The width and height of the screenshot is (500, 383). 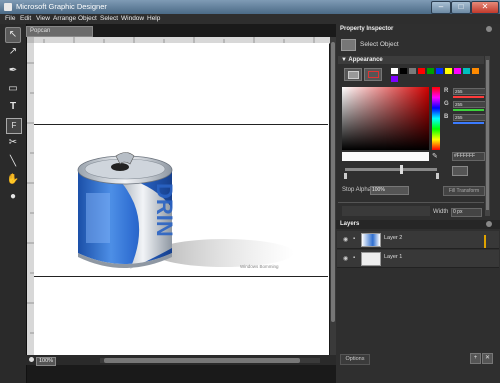 I want to click on select-tool-icon: ↖, so click(x=13, y=35).